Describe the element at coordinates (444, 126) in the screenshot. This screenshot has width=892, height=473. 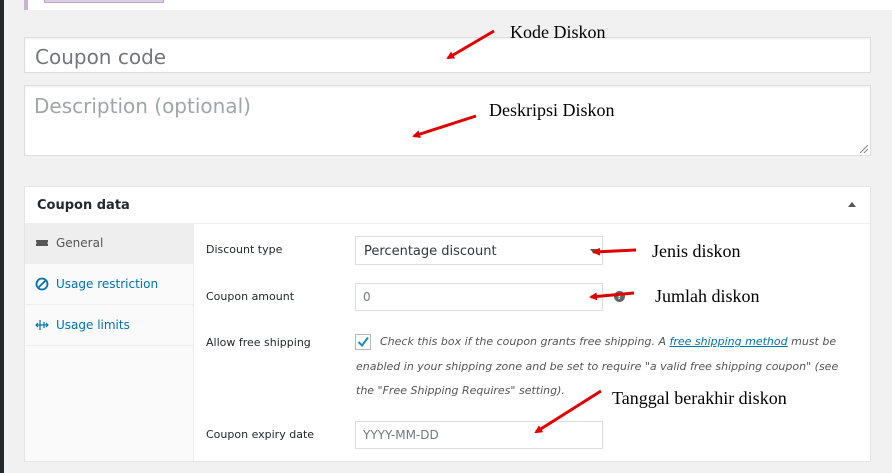
I see `arrow-deskripsi` at that location.